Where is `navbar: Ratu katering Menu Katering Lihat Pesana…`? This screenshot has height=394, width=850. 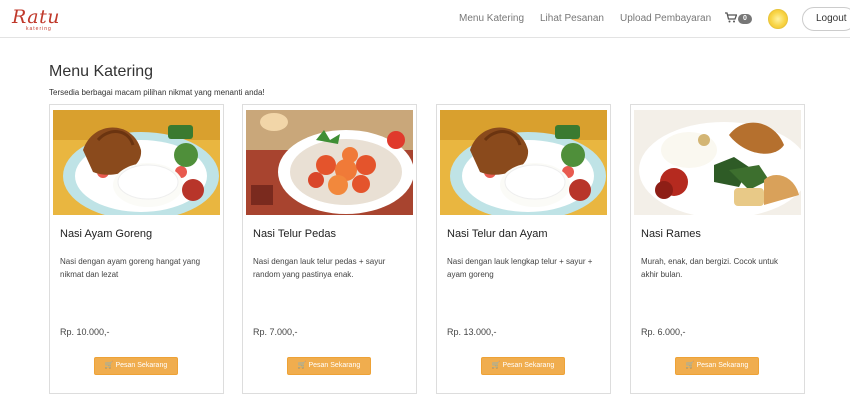
navbar: Ratu katering Menu Katering Lihat Pesana… is located at coordinates (425, 19).